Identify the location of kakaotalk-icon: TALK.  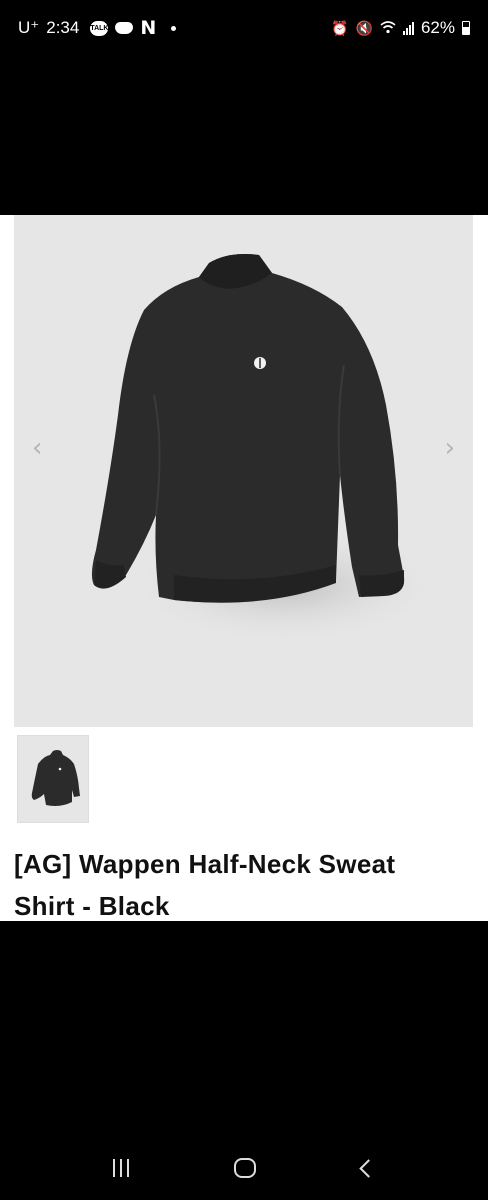
(99, 28).